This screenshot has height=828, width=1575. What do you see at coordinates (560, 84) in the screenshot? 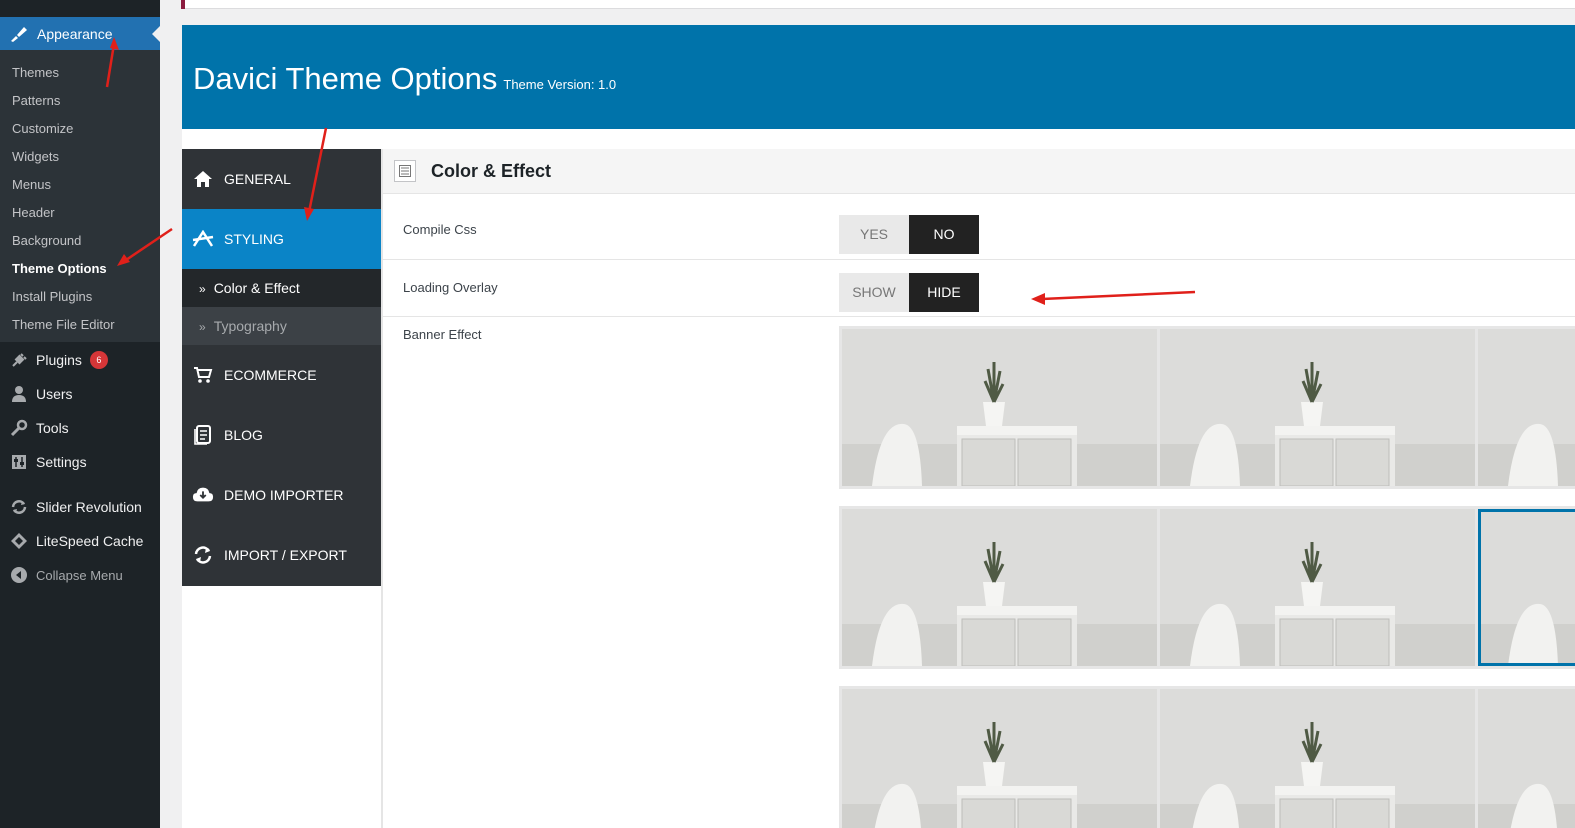
I see `theme-version: Theme Version: 1.0` at bounding box center [560, 84].